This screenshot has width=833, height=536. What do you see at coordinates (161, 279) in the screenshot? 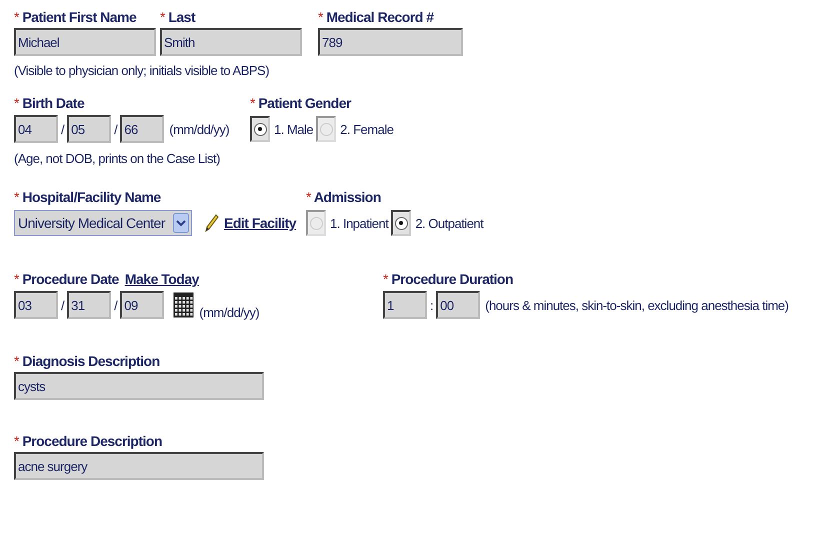
I see `make-today-link: Make Today` at bounding box center [161, 279].